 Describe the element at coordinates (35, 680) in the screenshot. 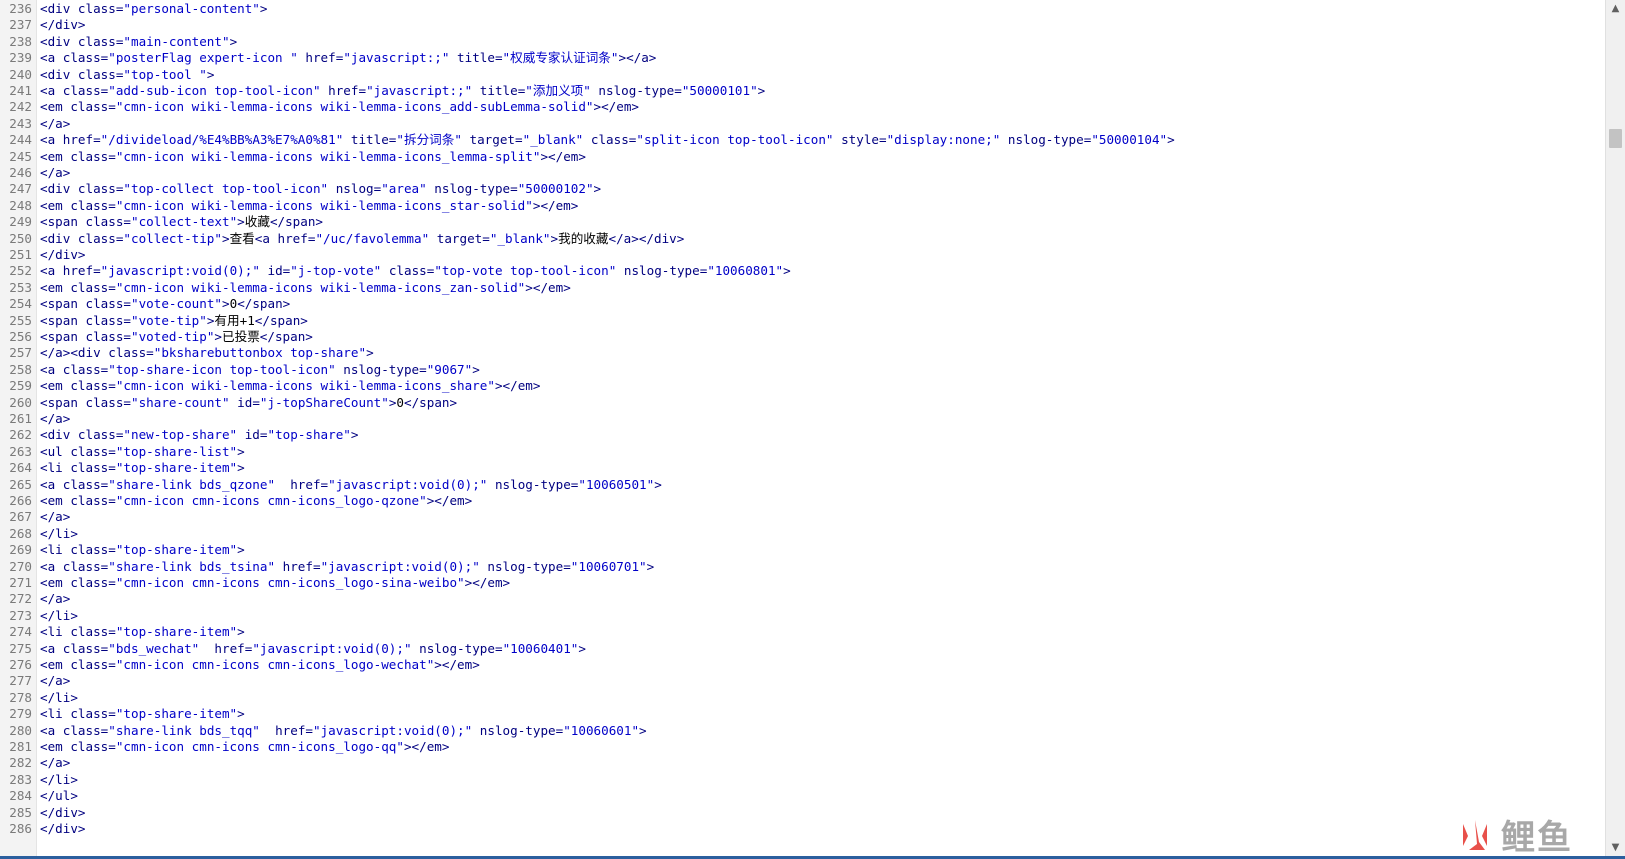

I see `code-line: 277 </a>` at that location.